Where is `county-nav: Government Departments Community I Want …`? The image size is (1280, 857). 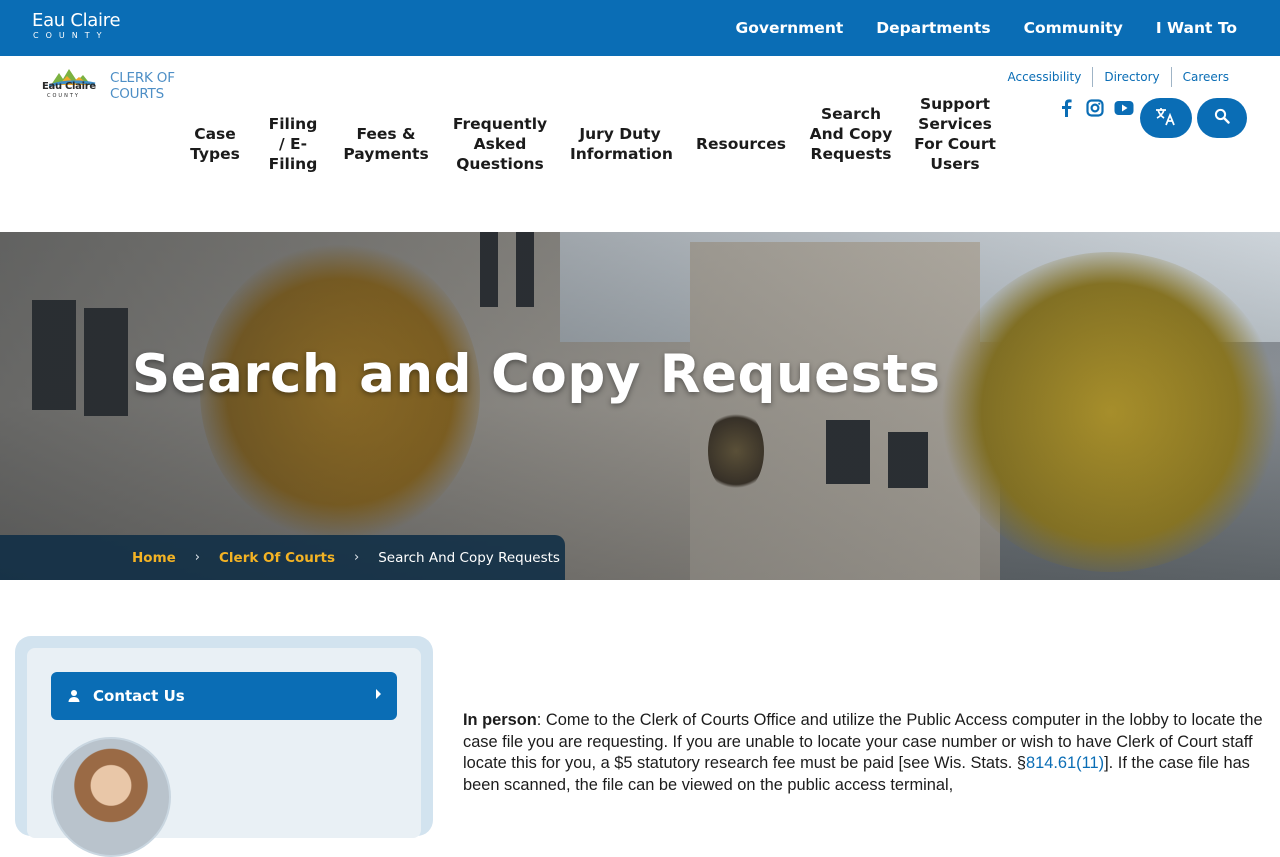 county-nav: Government Departments Community I Want … is located at coordinates (986, 28).